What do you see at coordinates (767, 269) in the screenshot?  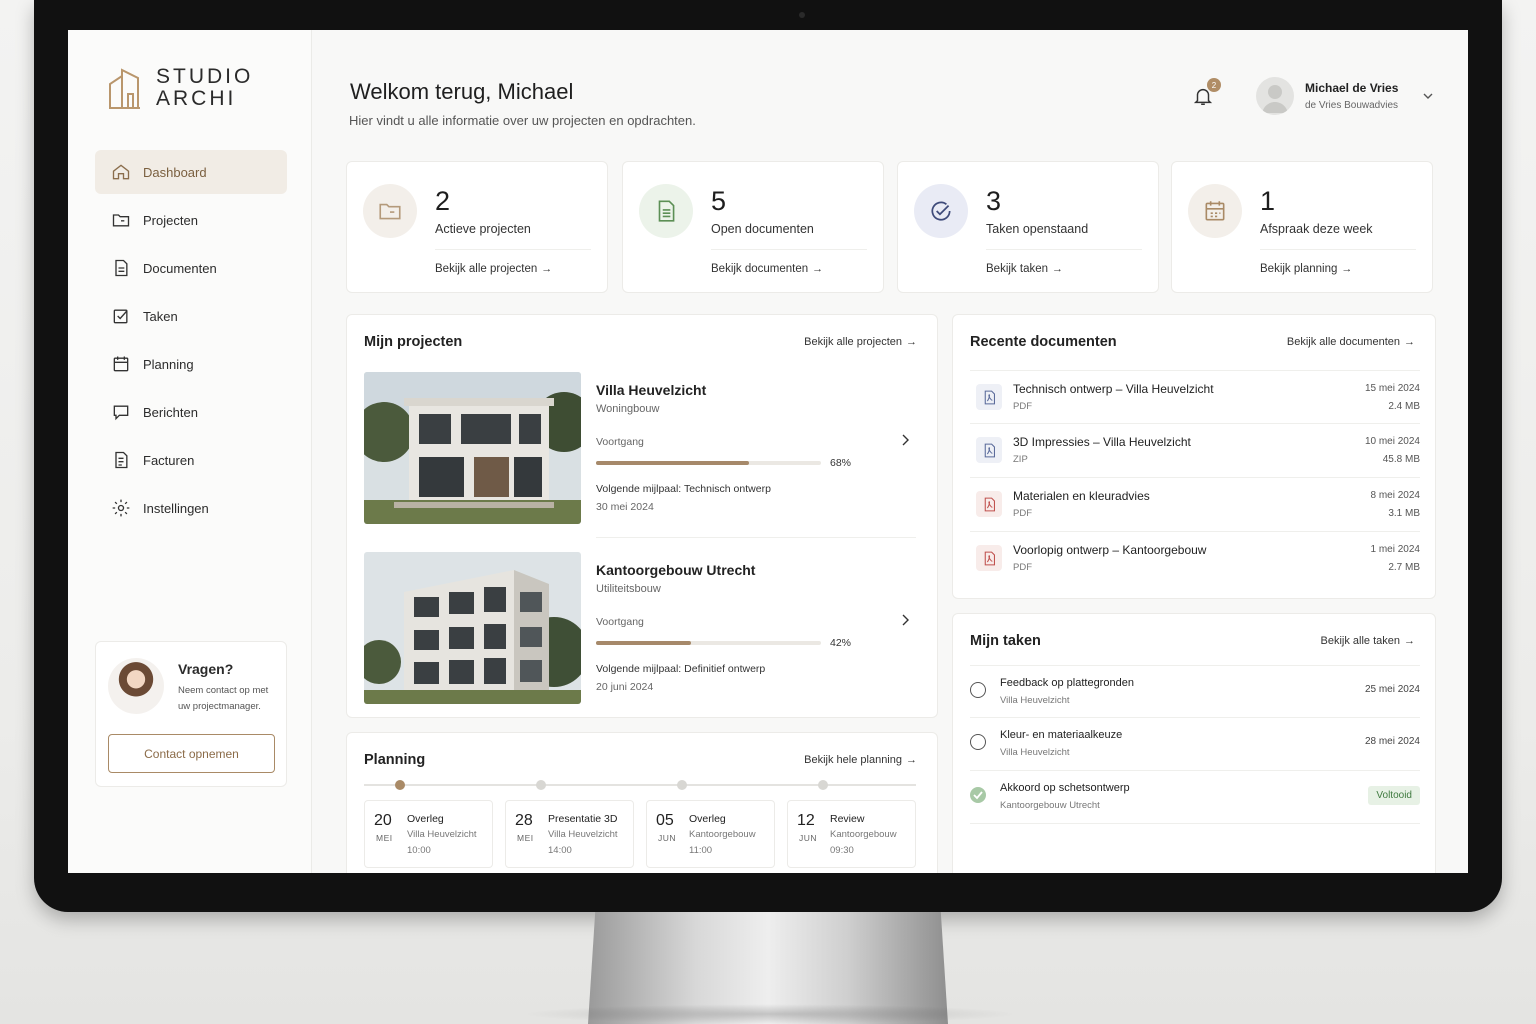 I see `stat-link: Bekijk documenten →` at bounding box center [767, 269].